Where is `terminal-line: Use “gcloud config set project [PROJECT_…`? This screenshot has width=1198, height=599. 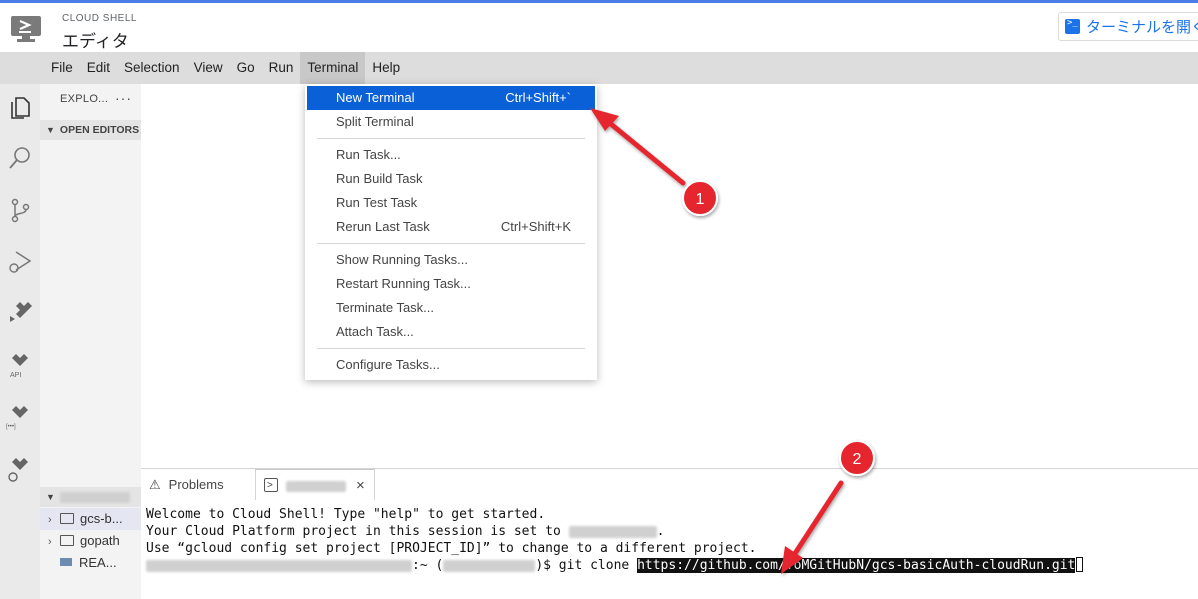 terminal-line: Use “gcloud config set project [PROJECT_… is located at coordinates (451, 548).